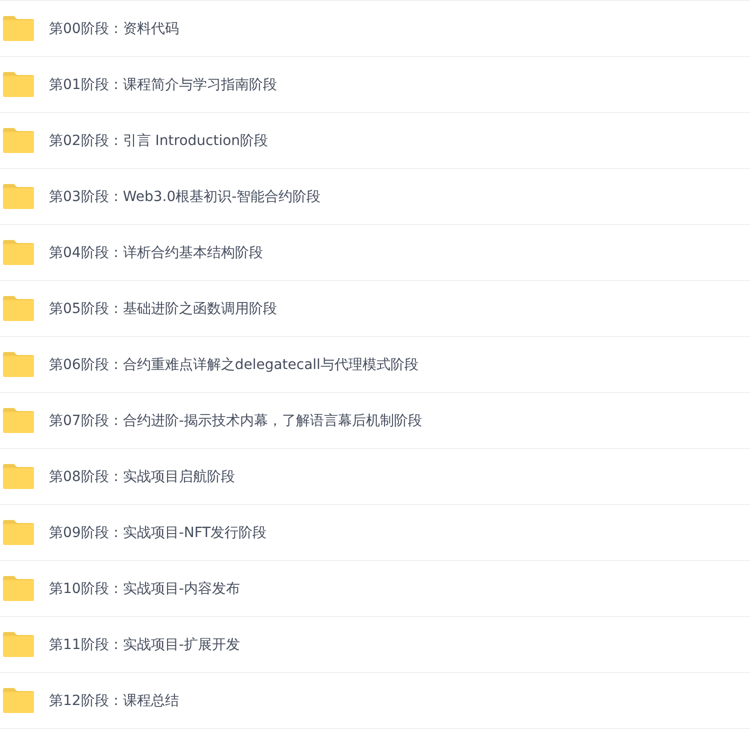 Image resolution: width=750 pixels, height=729 pixels. I want to click on folder-row: 第08阶段：实战项目启航阶段, so click(375, 477).